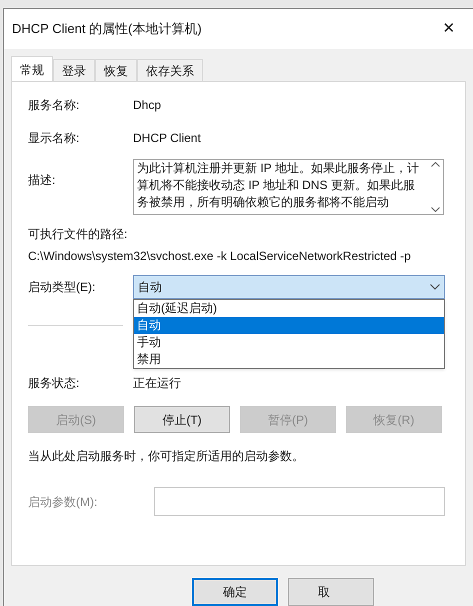  Describe the element at coordinates (331, 592) in the screenshot. I see `dialog-button: 取` at that location.